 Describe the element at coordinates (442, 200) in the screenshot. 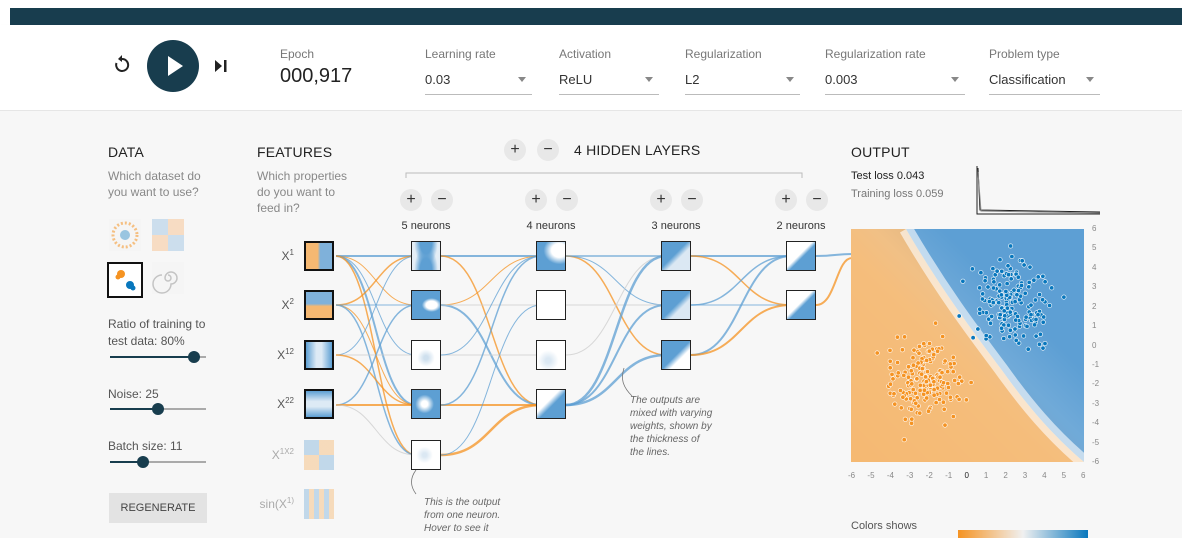

I see `layer1-remove-neuron: −` at that location.